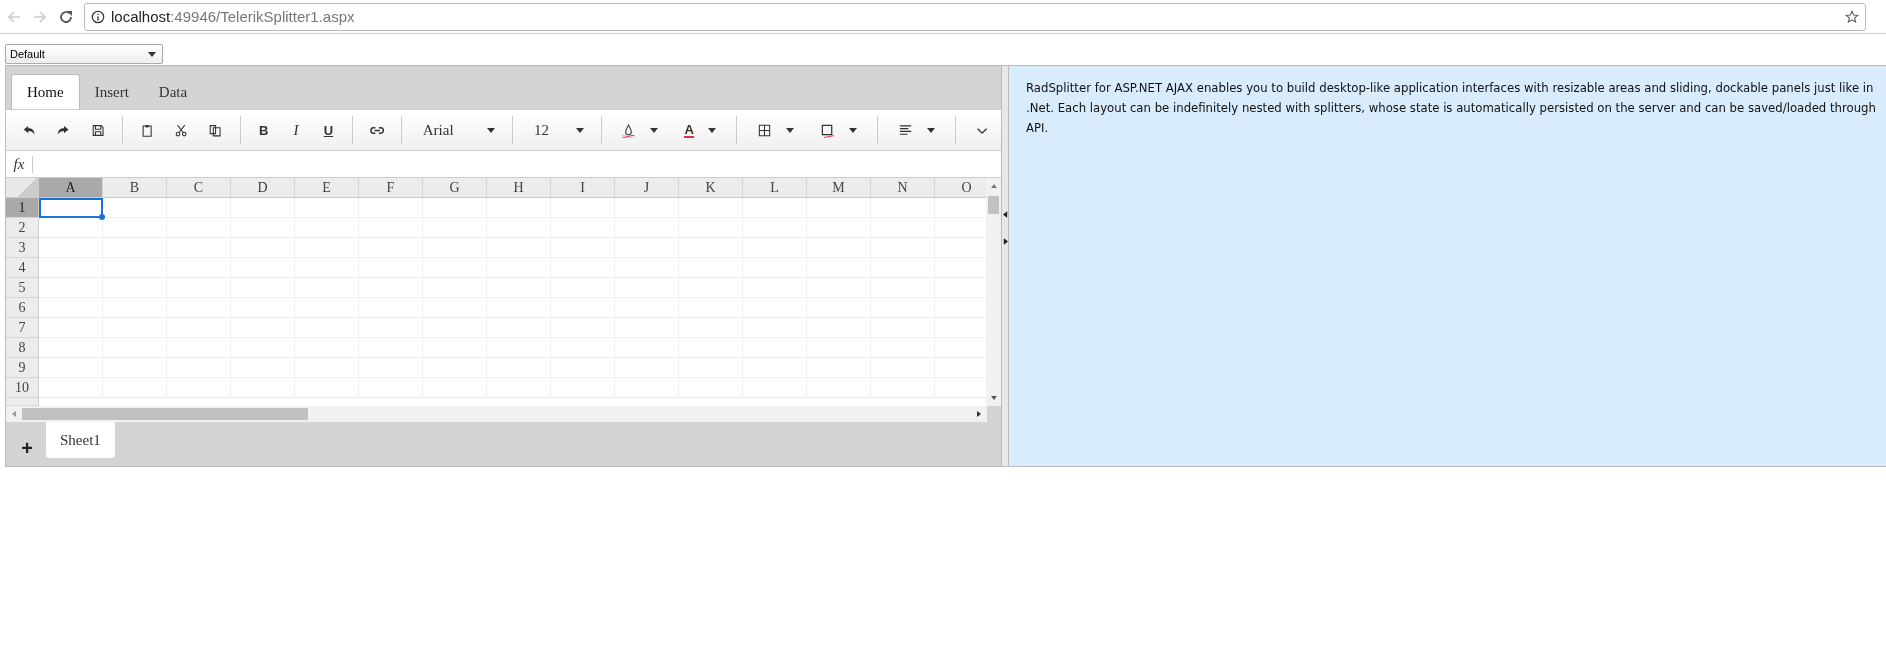 The image size is (1886, 648). I want to click on save-icon, so click(97, 130).